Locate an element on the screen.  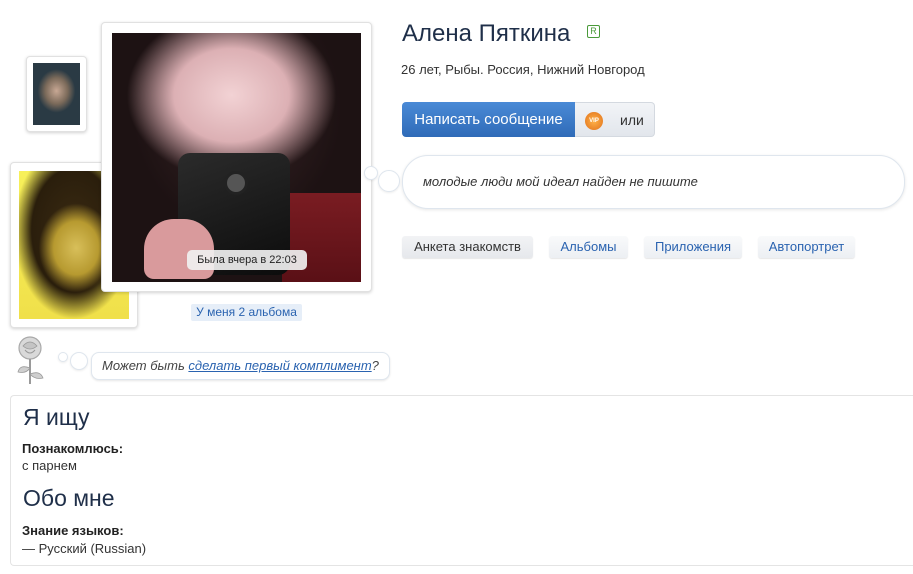
tab-applications: Приложения is located at coordinates (693, 247).